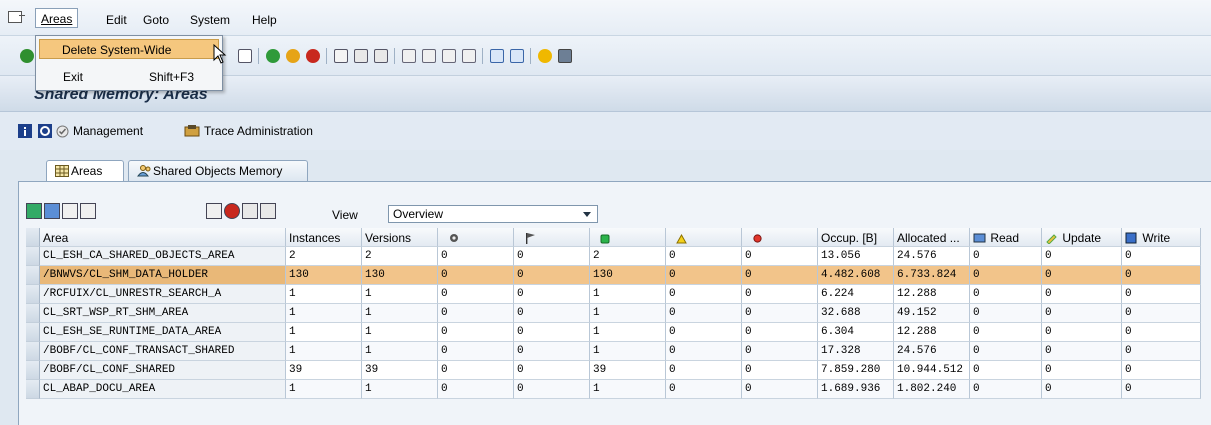 This screenshot has width=1211, height=425. I want to click on menu-edit: Edit, so click(116, 20).